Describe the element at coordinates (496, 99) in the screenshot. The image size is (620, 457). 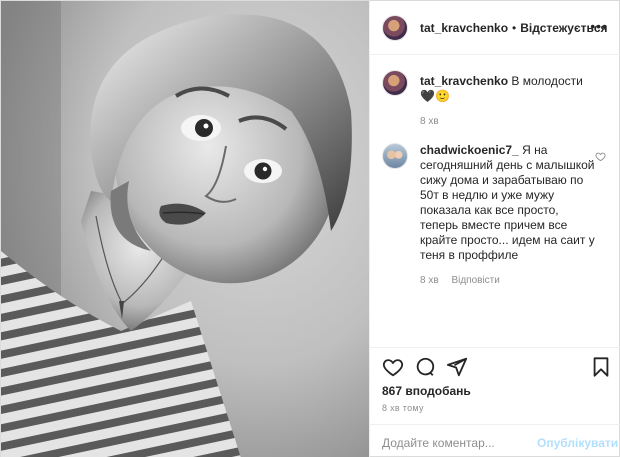
I see `caption: tat_kravchenko В молодости 🖤🙂 8 хв` at that location.